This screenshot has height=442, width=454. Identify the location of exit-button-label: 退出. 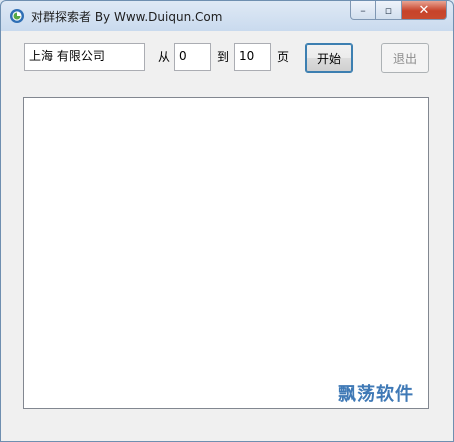
(404, 58).